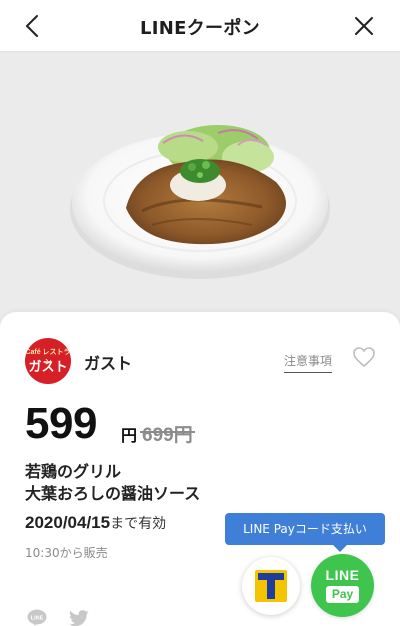 Image resolution: width=400 pixels, height=626 pixels. What do you see at coordinates (33, 26) in the screenshot?
I see `chevron-left-icon` at bounding box center [33, 26].